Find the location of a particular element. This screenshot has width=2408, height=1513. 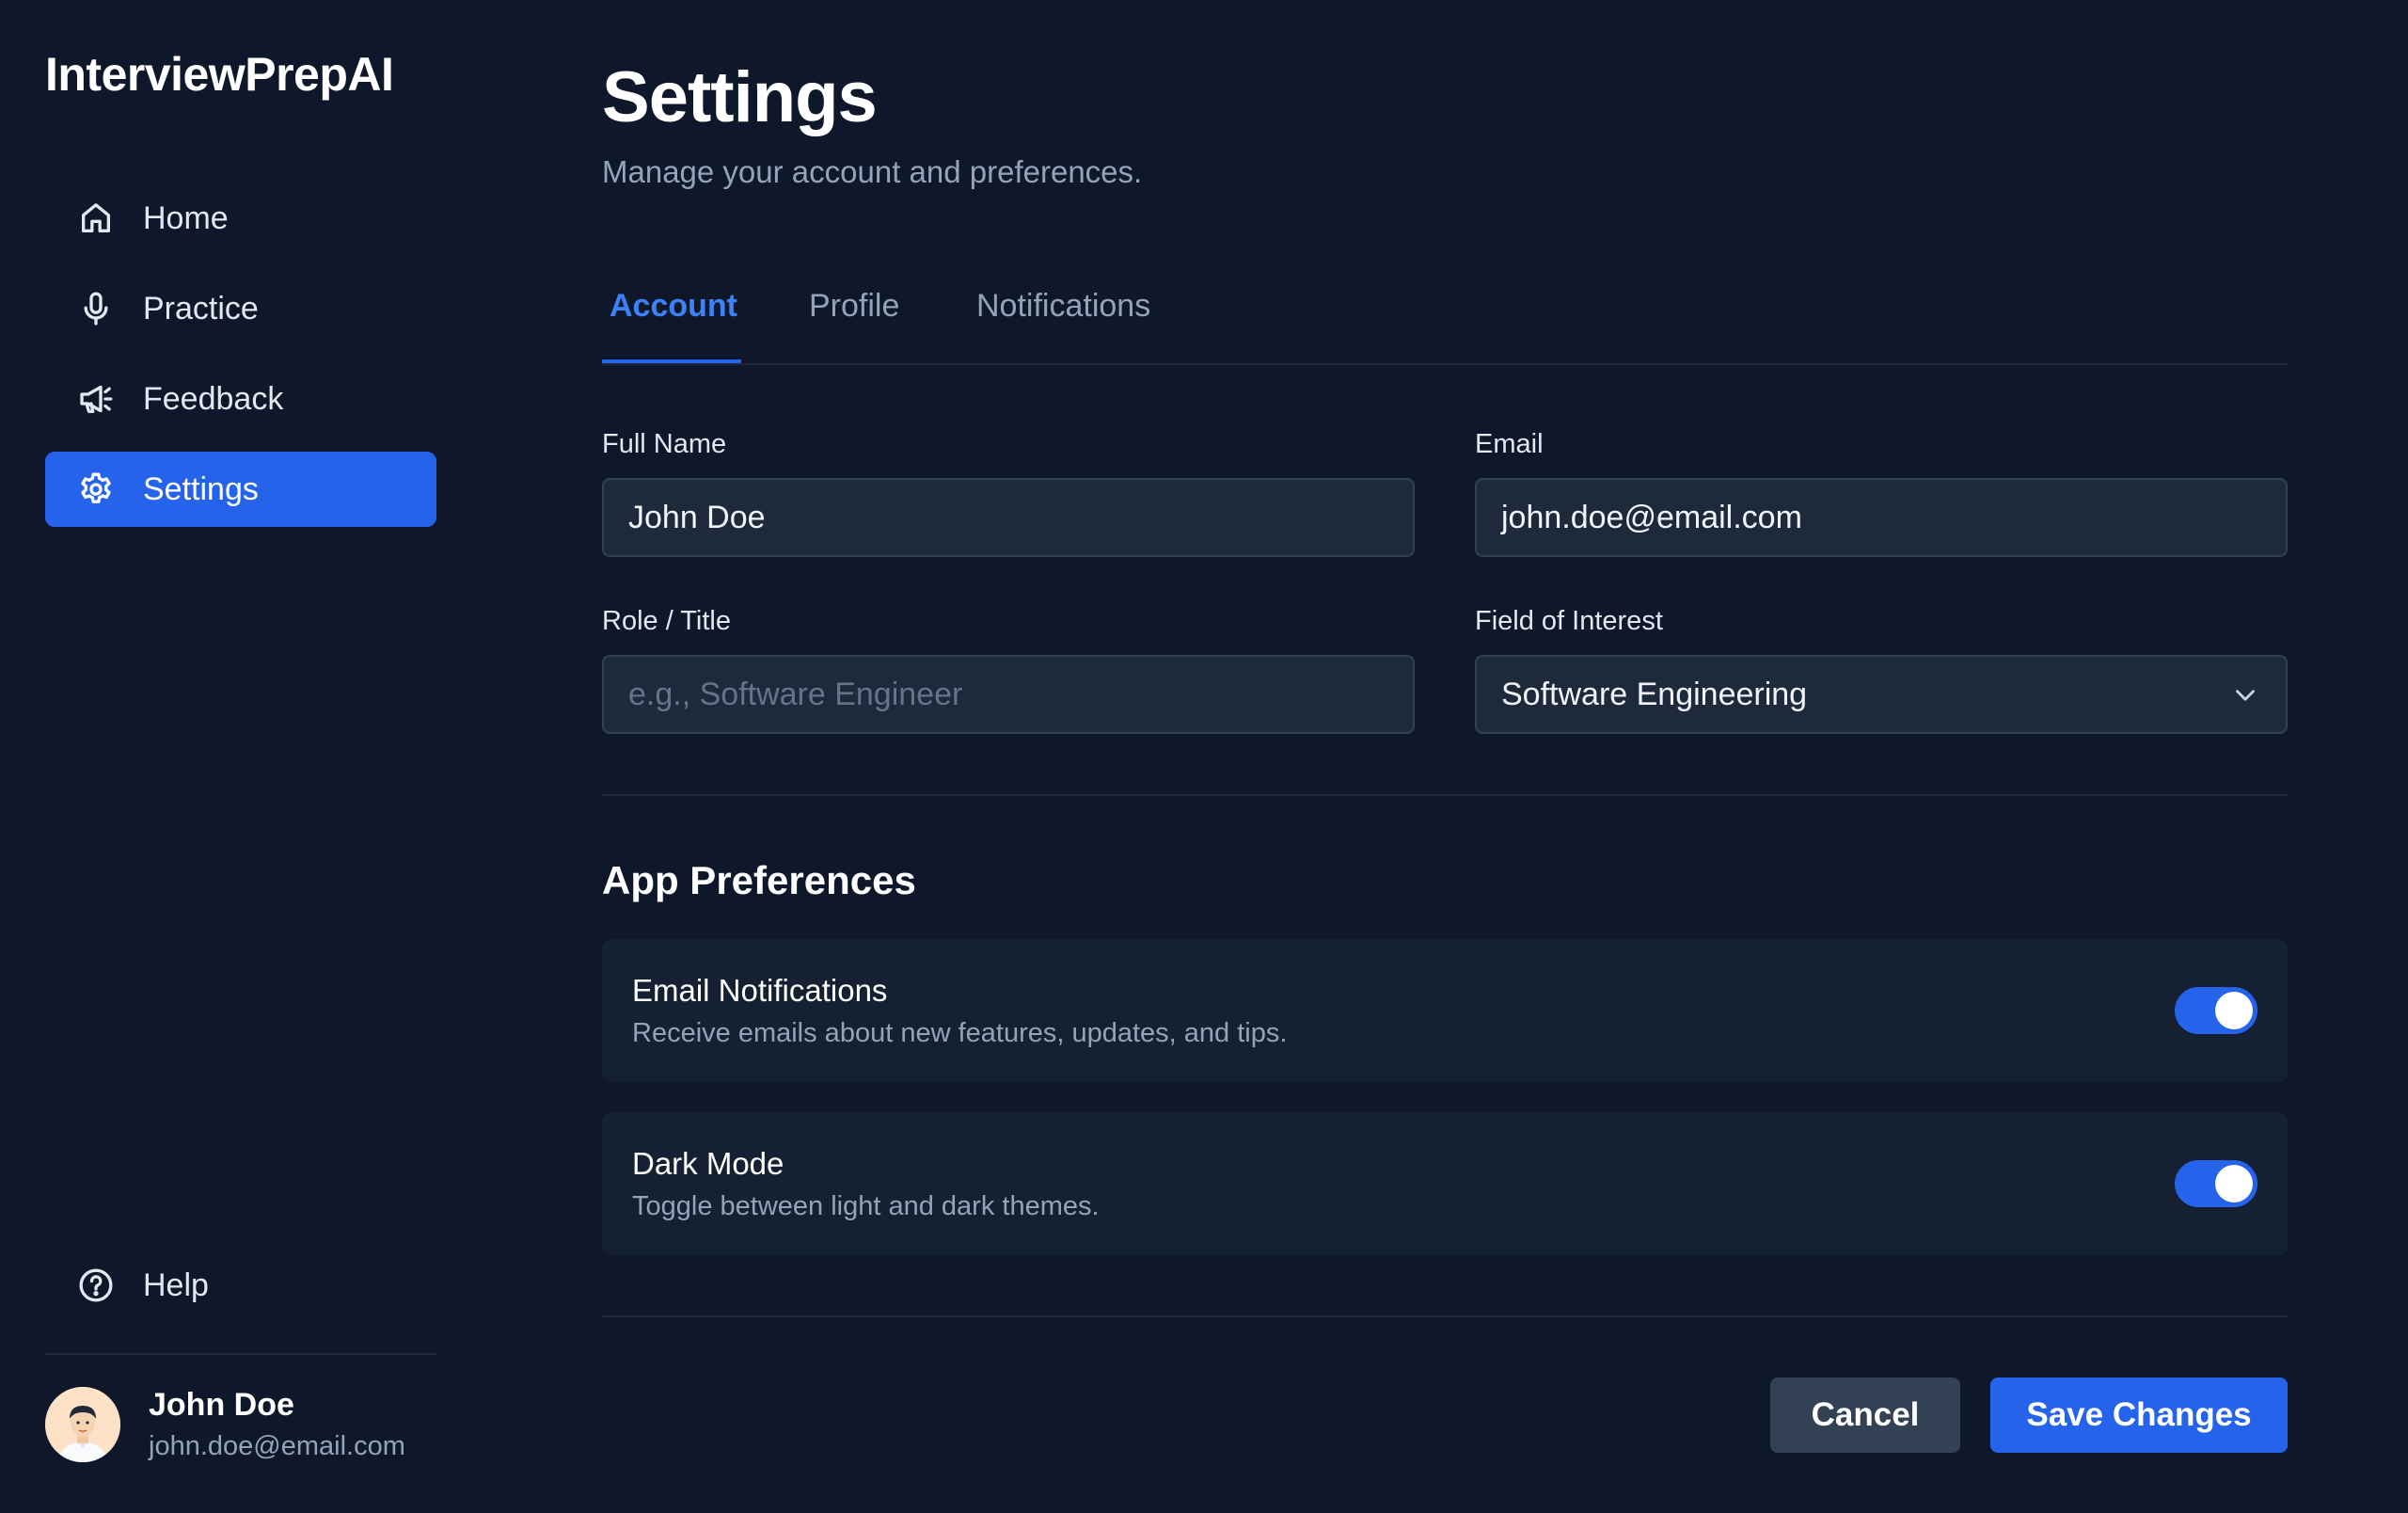

page-title: Settings is located at coordinates (740, 97).